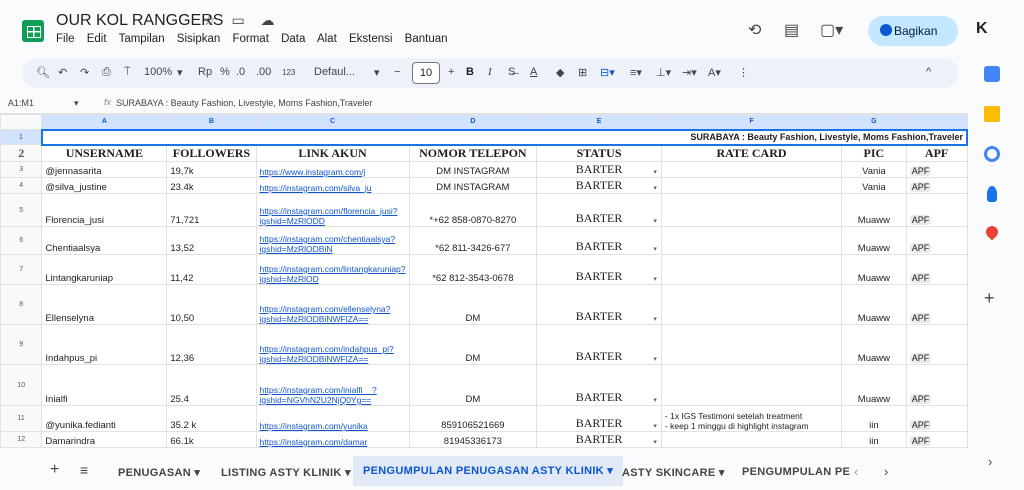  I want to click on username-cell: Florencia_jusi, so click(104, 210).